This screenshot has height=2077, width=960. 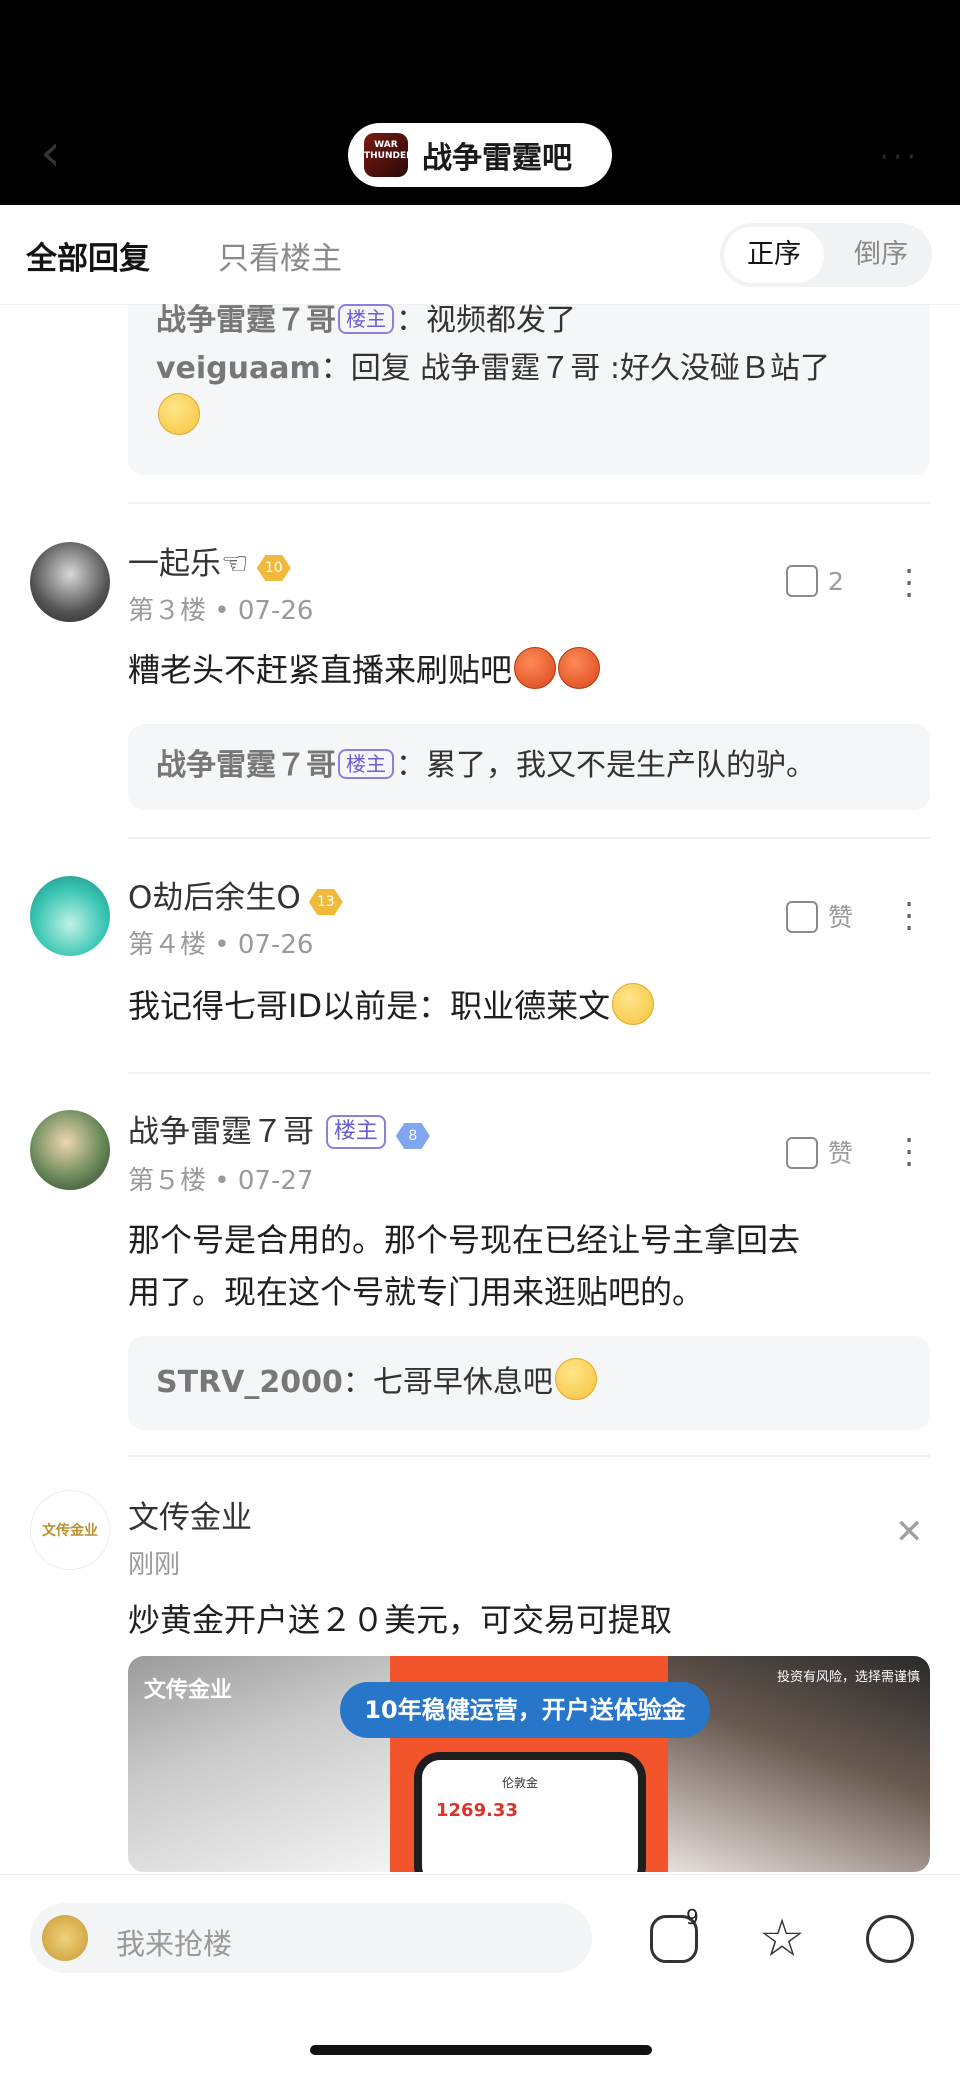 What do you see at coordinates (221, 611) in the screenshot?
I see `post-meta: 第３楼 • 07-26` at bounding box center [221, 611].